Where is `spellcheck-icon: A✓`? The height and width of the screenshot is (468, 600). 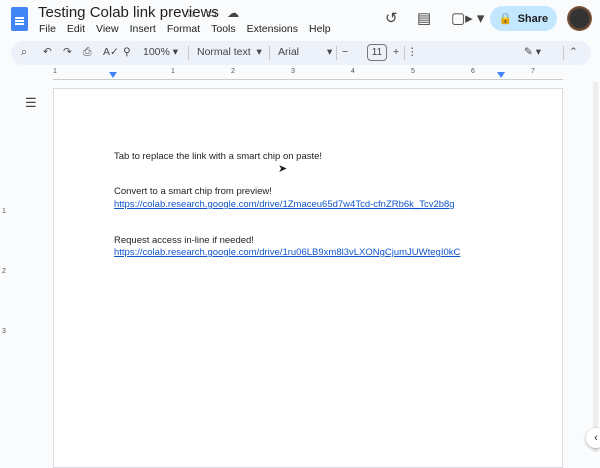 spellcheck-icon: A✓ is located at coordinates (111, 52).